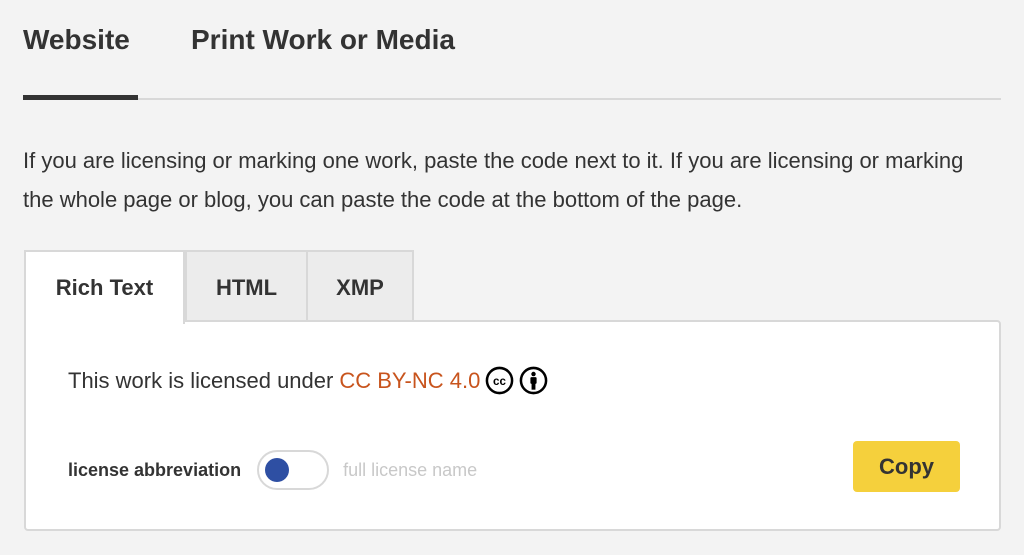 The image size is (1024, 555). I want to click on tab-rich-text: Rich Text, so click(104, 287).